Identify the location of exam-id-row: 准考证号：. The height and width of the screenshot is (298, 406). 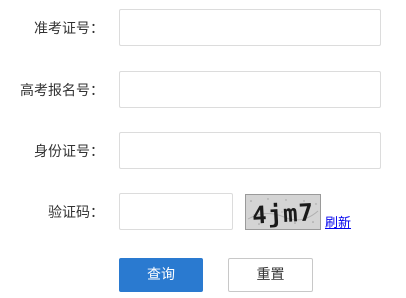
(203, 29).